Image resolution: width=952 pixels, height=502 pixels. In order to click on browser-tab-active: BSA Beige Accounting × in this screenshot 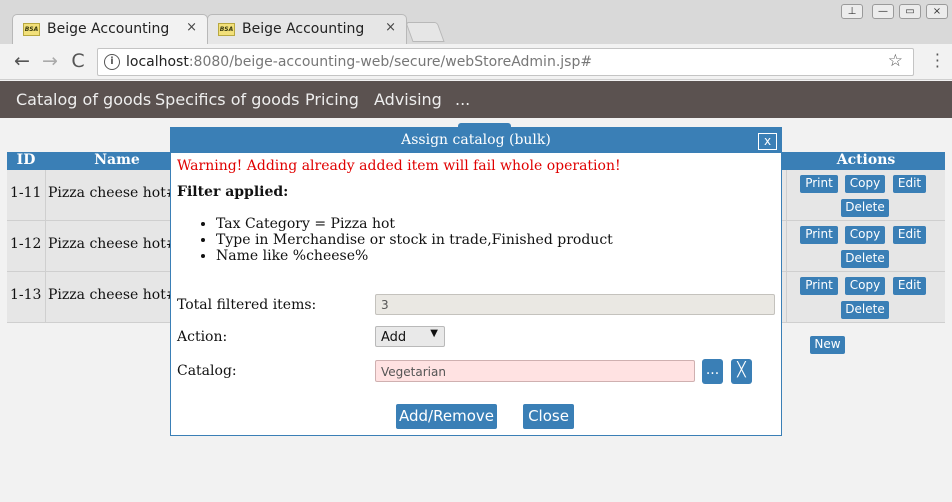, I will do `click(110, 29)`.